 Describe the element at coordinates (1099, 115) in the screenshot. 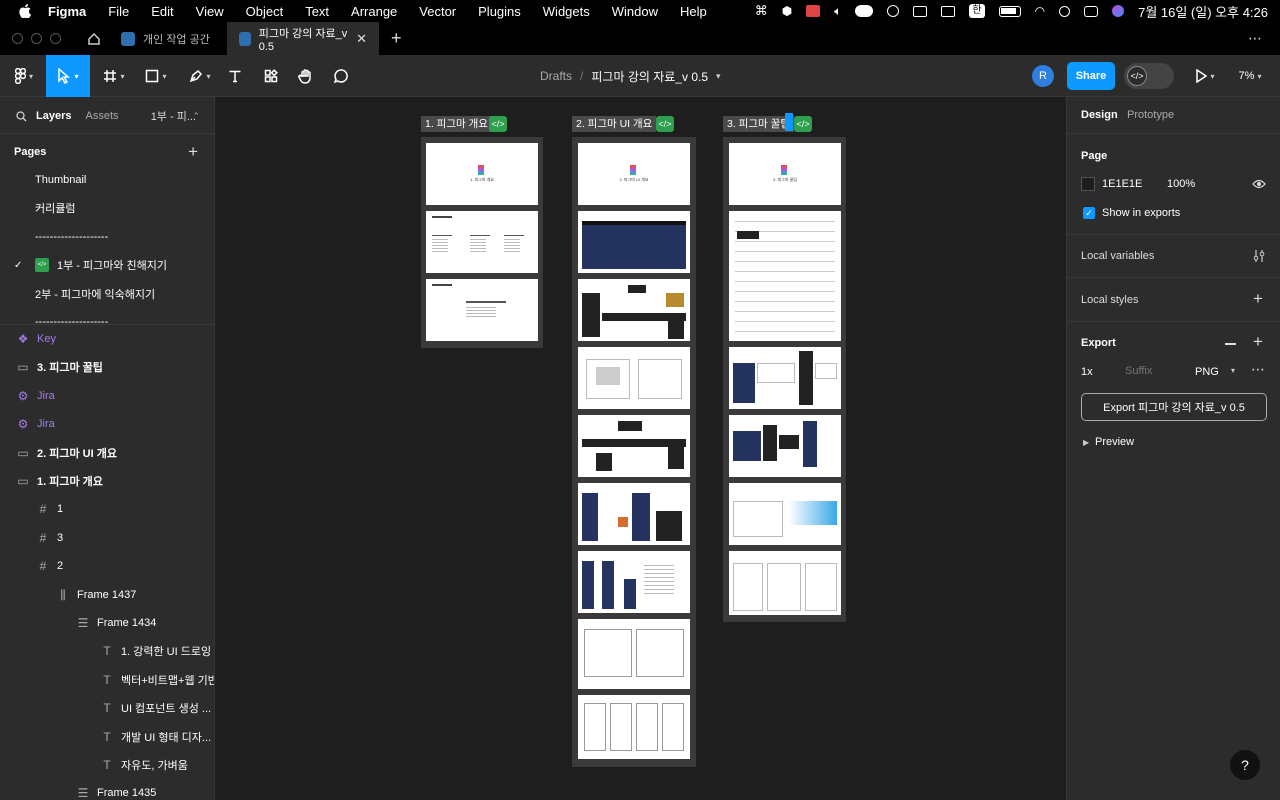

I see `tab-design: Design` at that location.